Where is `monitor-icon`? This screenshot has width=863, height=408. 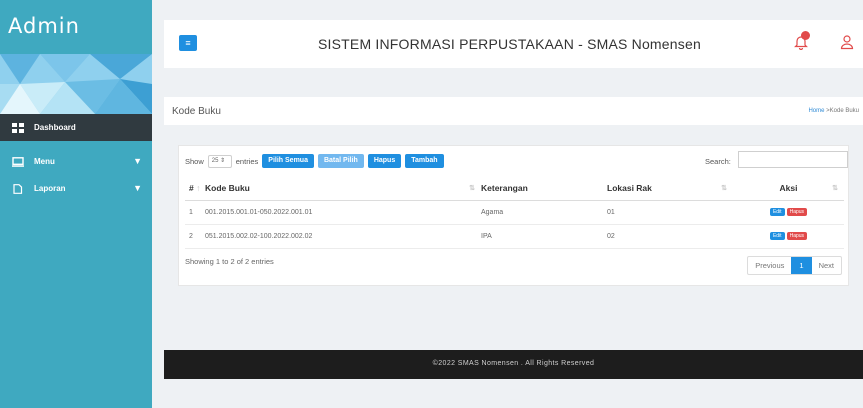 monitor-icon is located at coordinates (18, 161).